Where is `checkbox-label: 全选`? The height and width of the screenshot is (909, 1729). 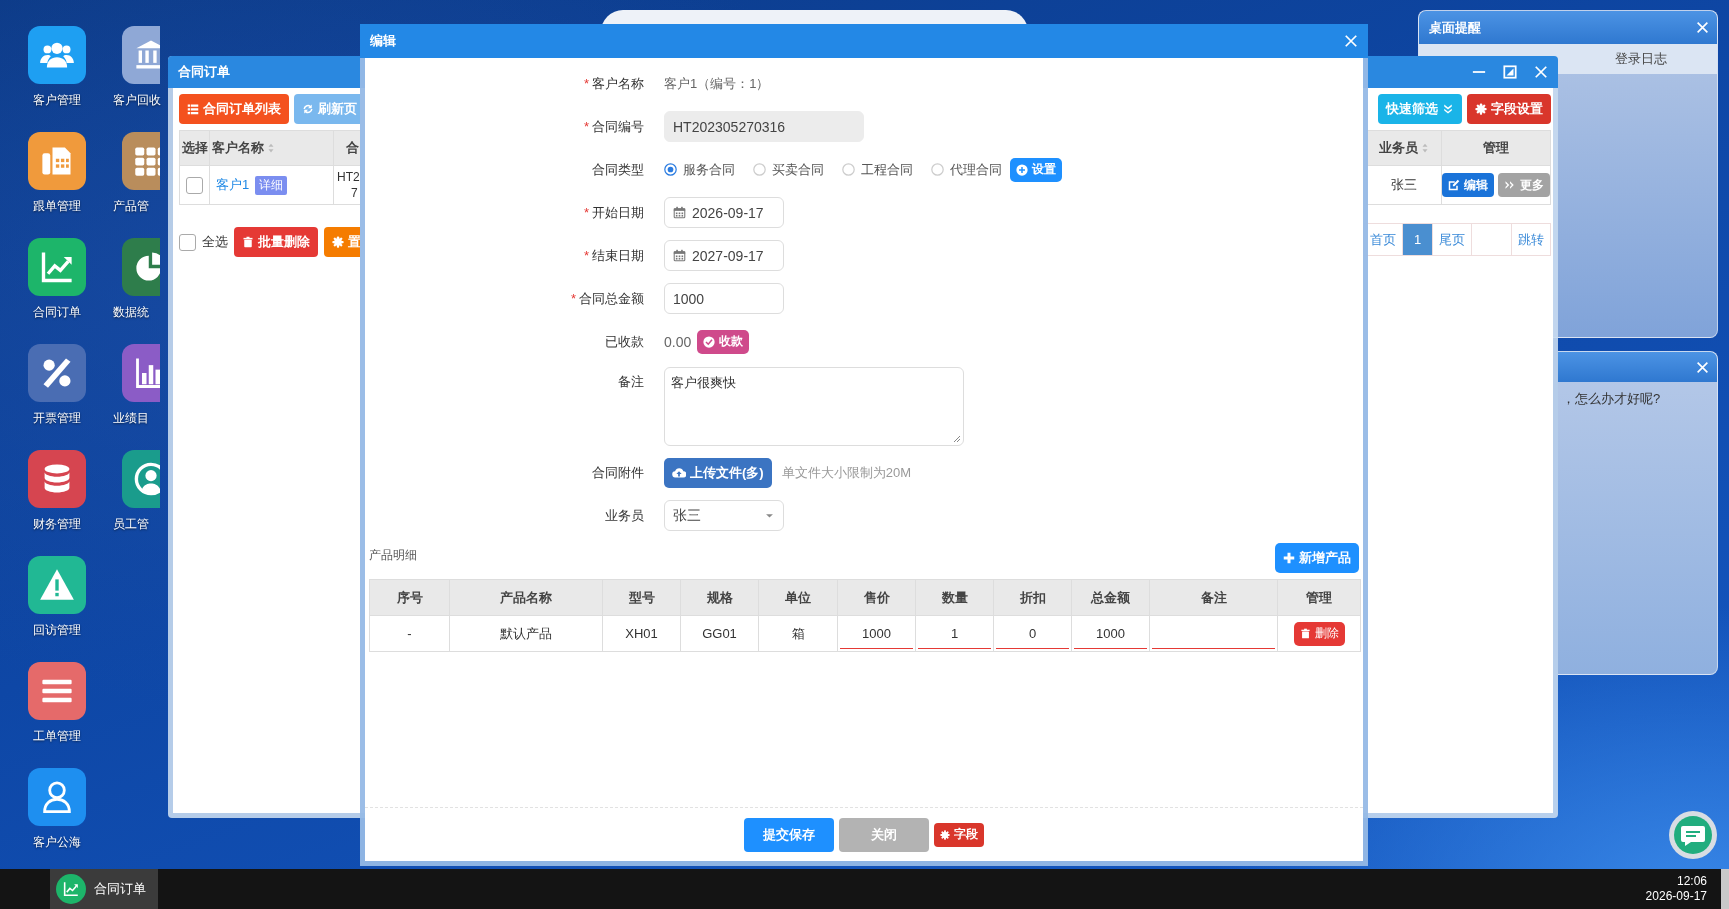
checkbox-label: 全选 is located at coordinates (215, 242).